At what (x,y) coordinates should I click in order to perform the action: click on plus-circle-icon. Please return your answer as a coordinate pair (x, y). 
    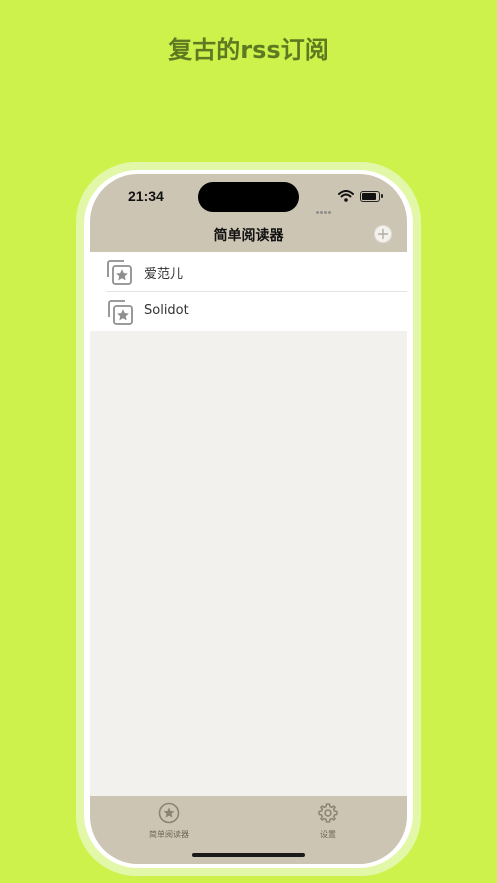
    Looking at the image, I should click on (383, 234).